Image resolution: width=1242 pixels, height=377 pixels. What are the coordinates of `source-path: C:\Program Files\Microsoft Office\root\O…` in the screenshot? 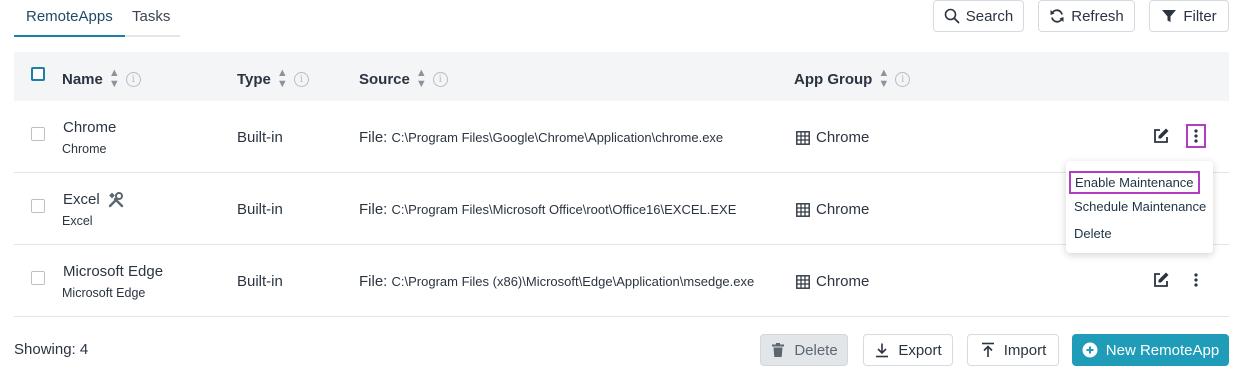 It's located at (564, 209).